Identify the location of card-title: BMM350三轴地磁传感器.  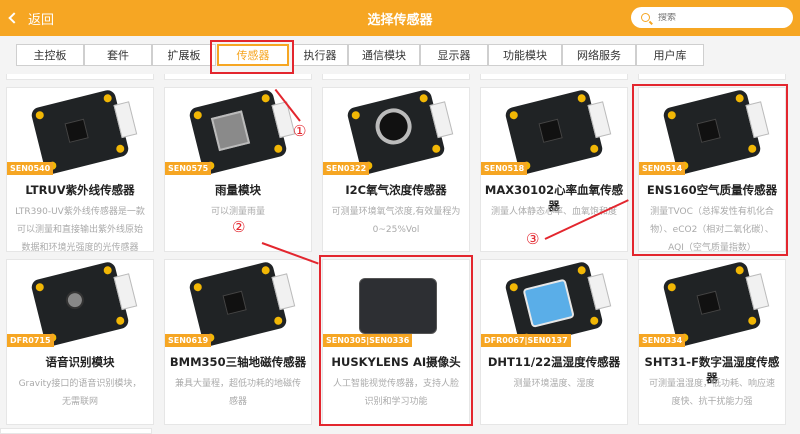
(238, 362).